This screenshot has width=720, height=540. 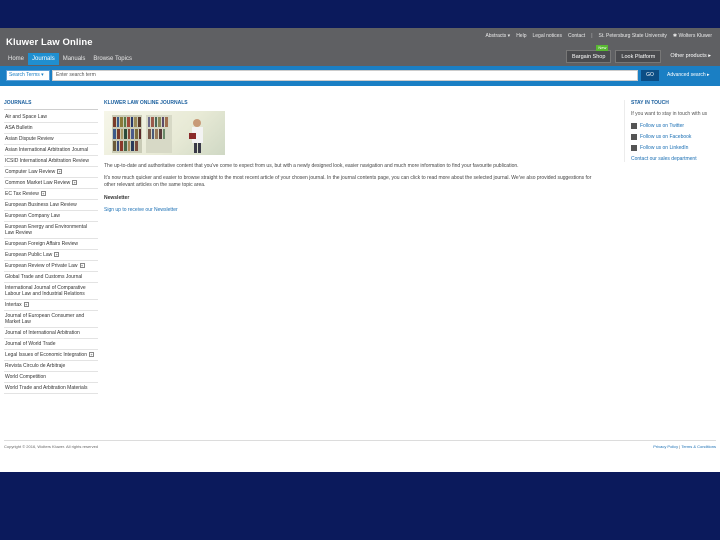 What do you see at coordinates (42, 333) in the screenshot?
I see `sidebar-item-label: Journal of International Arbitration` at bounding box center [42, 333].